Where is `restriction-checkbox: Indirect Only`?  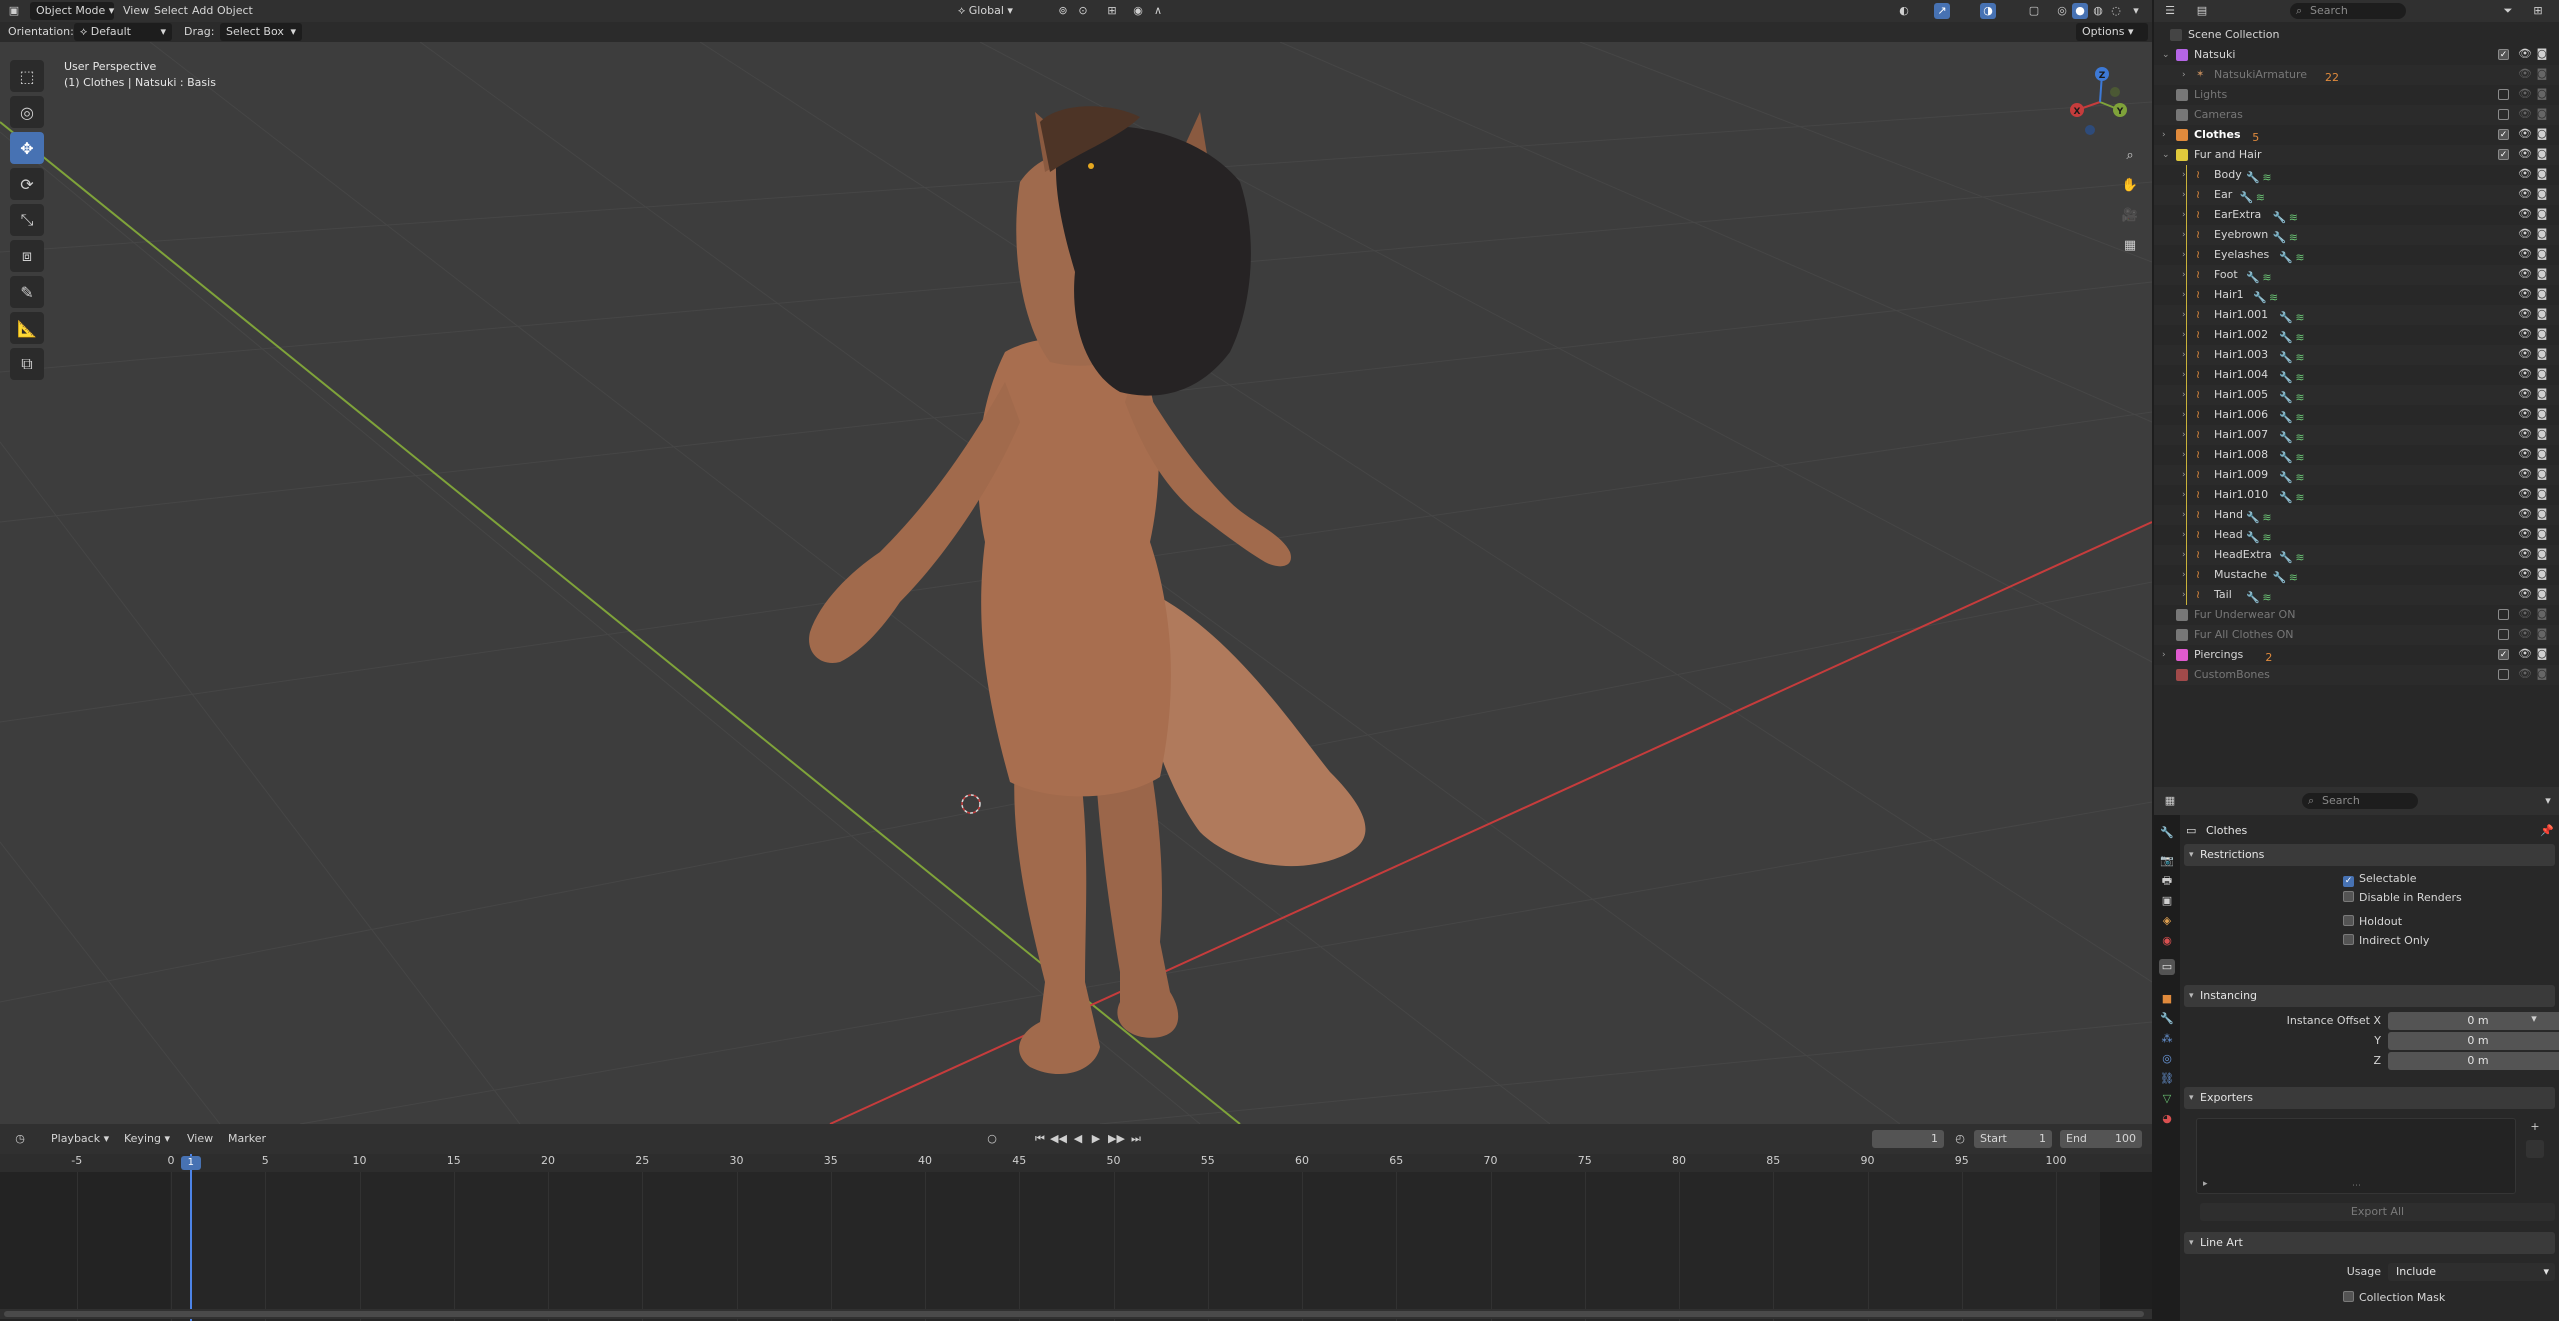
restriction-checkbox: Indirect Only is located at coordinates (2386, 941).